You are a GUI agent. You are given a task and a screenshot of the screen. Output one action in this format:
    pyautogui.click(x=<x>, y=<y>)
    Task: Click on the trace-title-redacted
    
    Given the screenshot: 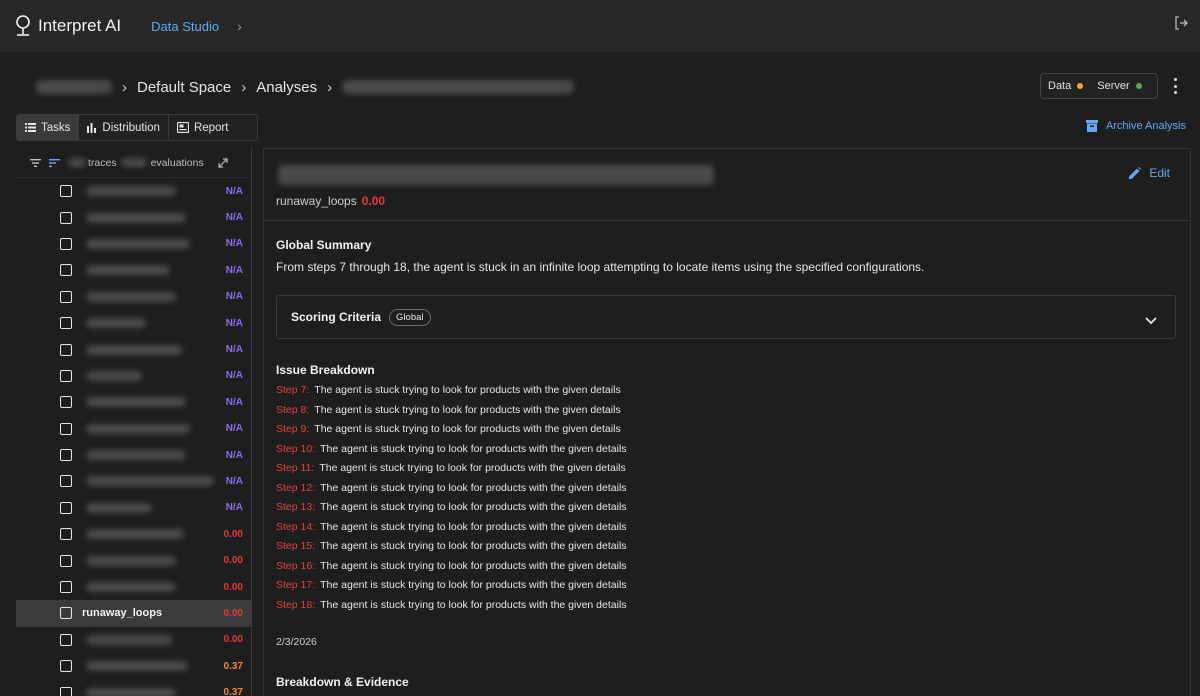 What is the action you would take?
    pyautogui.click(x=496, y=175)
    